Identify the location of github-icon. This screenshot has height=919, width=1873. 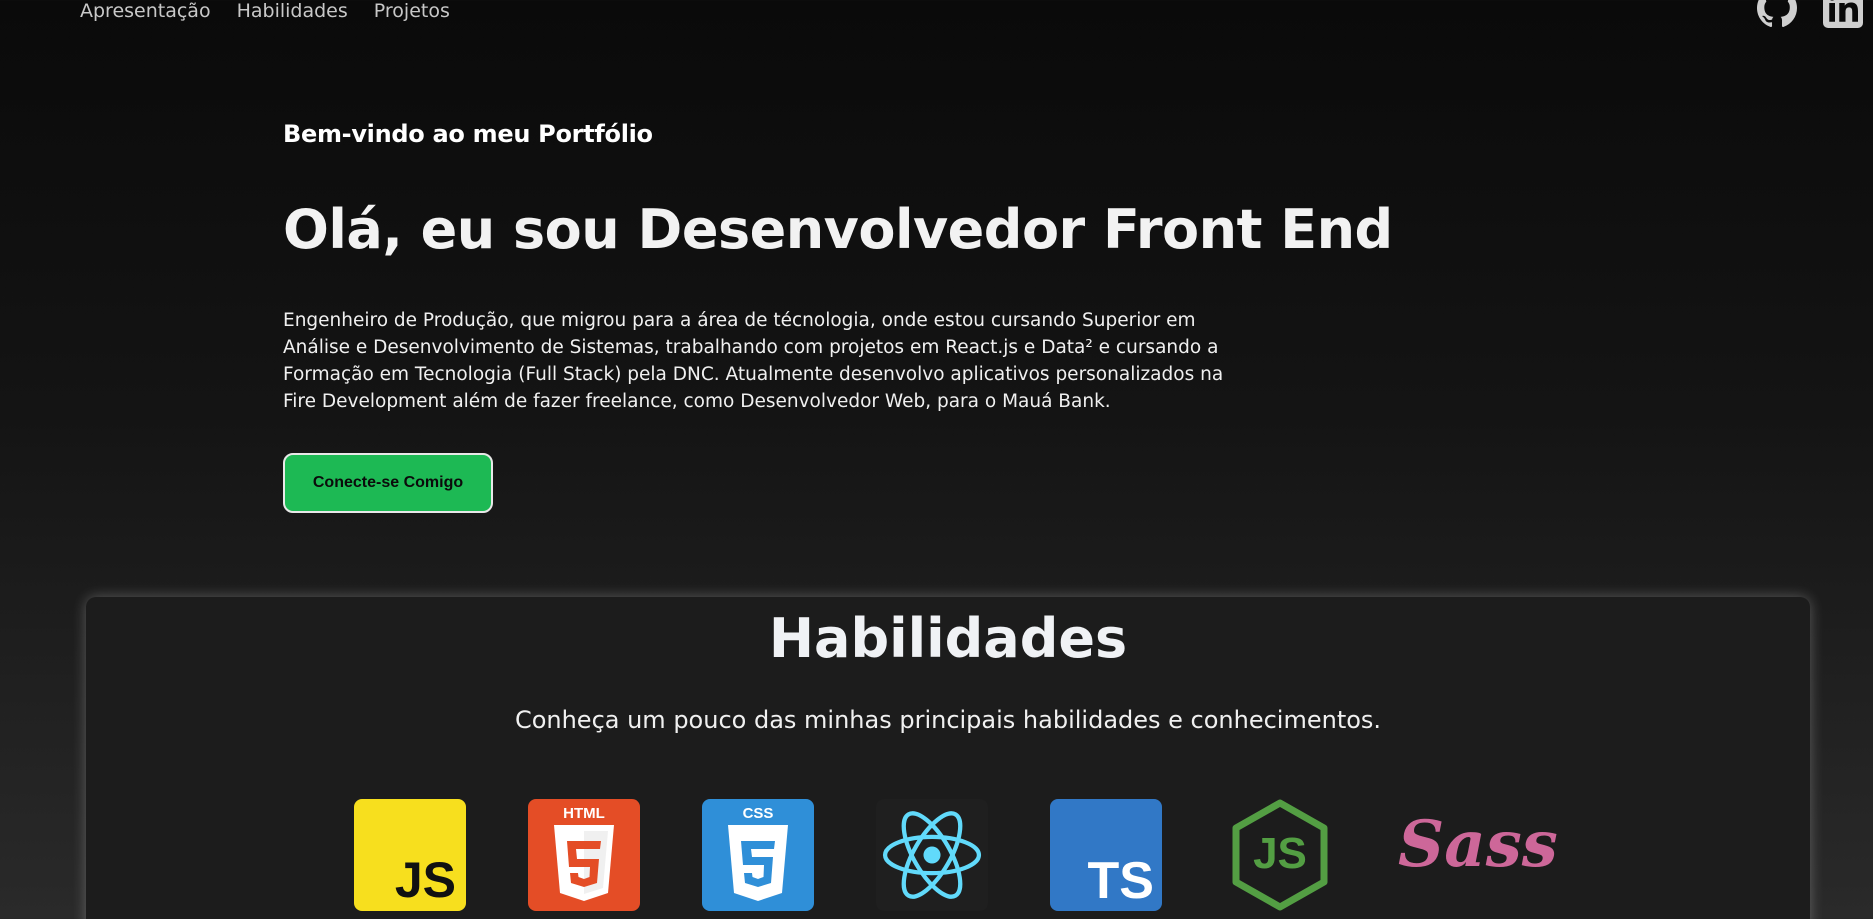
(1777, 14).